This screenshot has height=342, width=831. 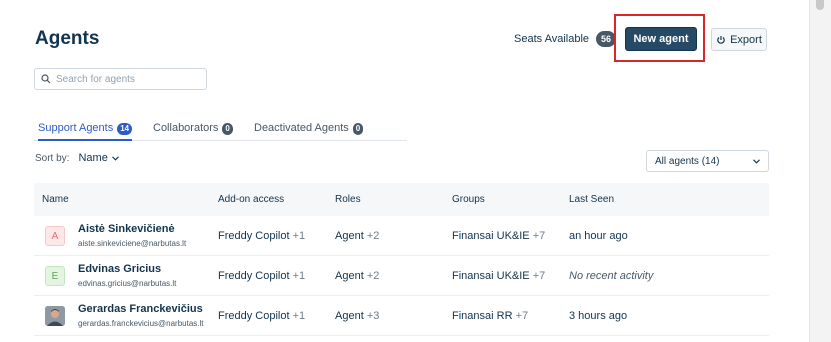 I want to click on column-header-last-seen: Last Seen, so click(x=591, y=199).